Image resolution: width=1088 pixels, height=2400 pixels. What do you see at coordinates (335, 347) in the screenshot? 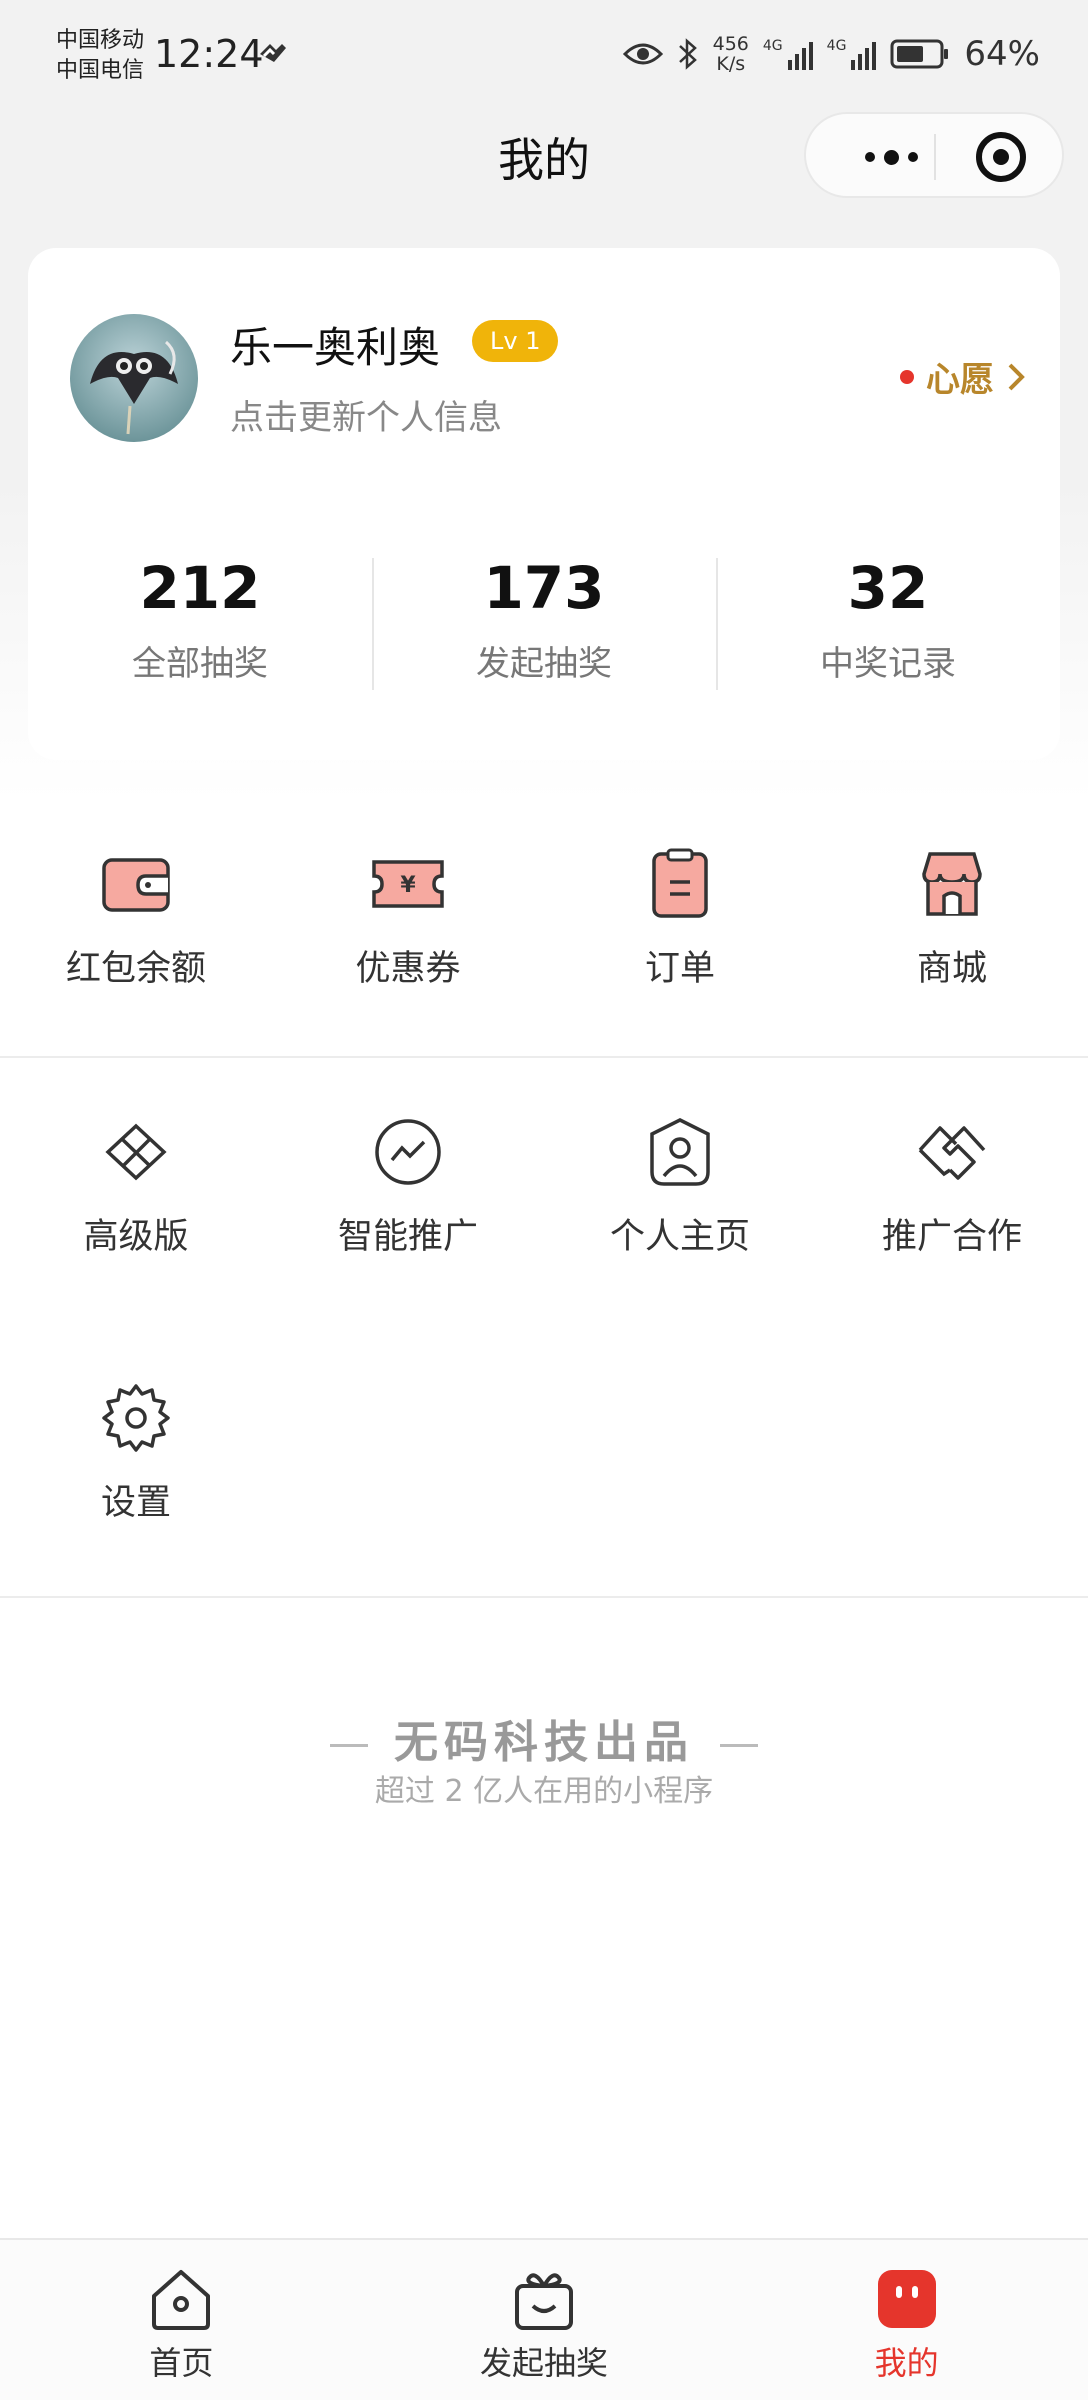
I see `username: 乐一奥利奥` at bounding box center [335, 347].